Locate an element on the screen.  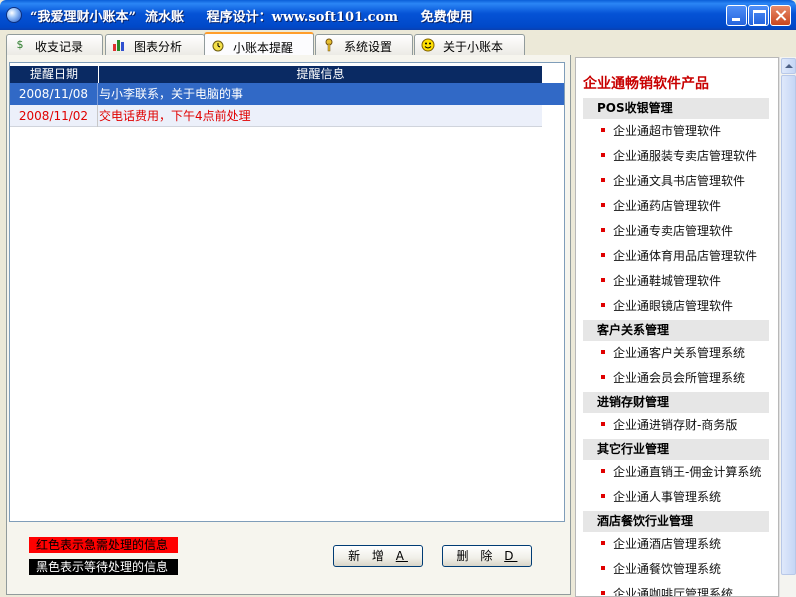
grid-header: 提醒日期 提醒信息 is located at coordinates (276, 74).